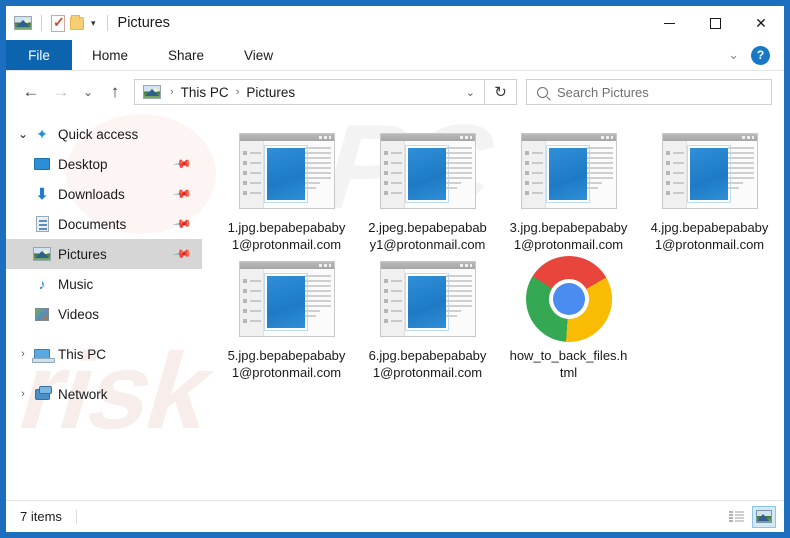  I want to click on file-name: 5.jpg.bepabepababy1@protonmail.com, so click(286, 364).